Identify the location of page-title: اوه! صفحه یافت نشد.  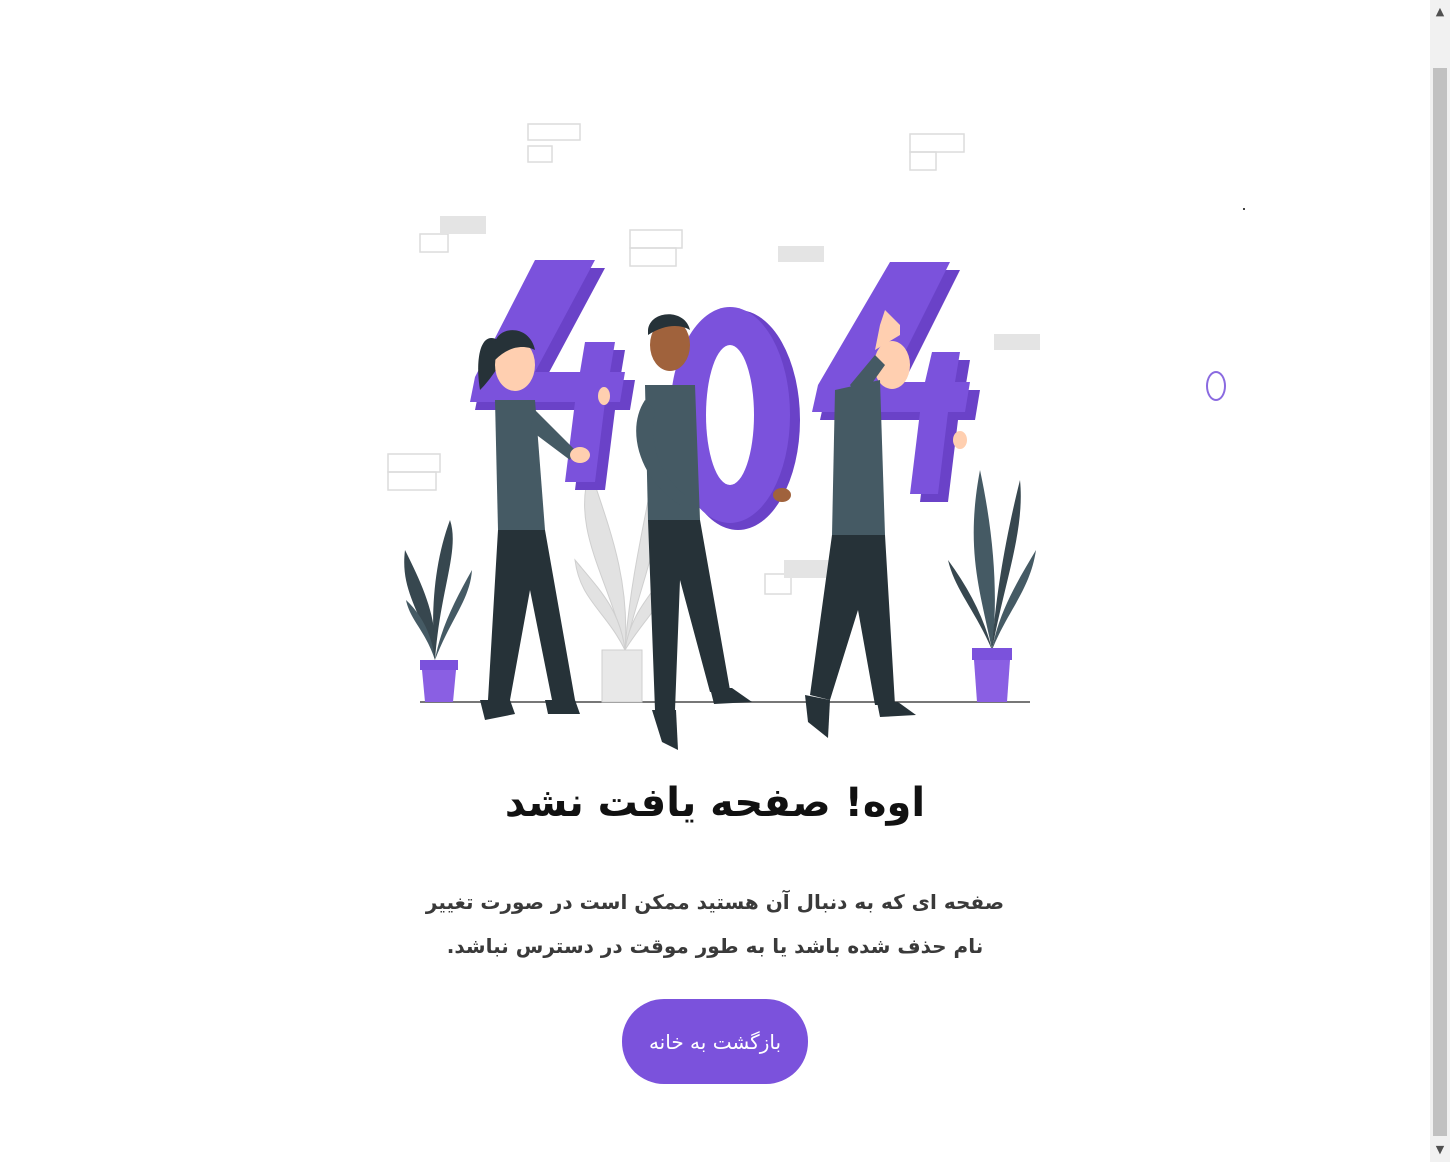
(715, 803).